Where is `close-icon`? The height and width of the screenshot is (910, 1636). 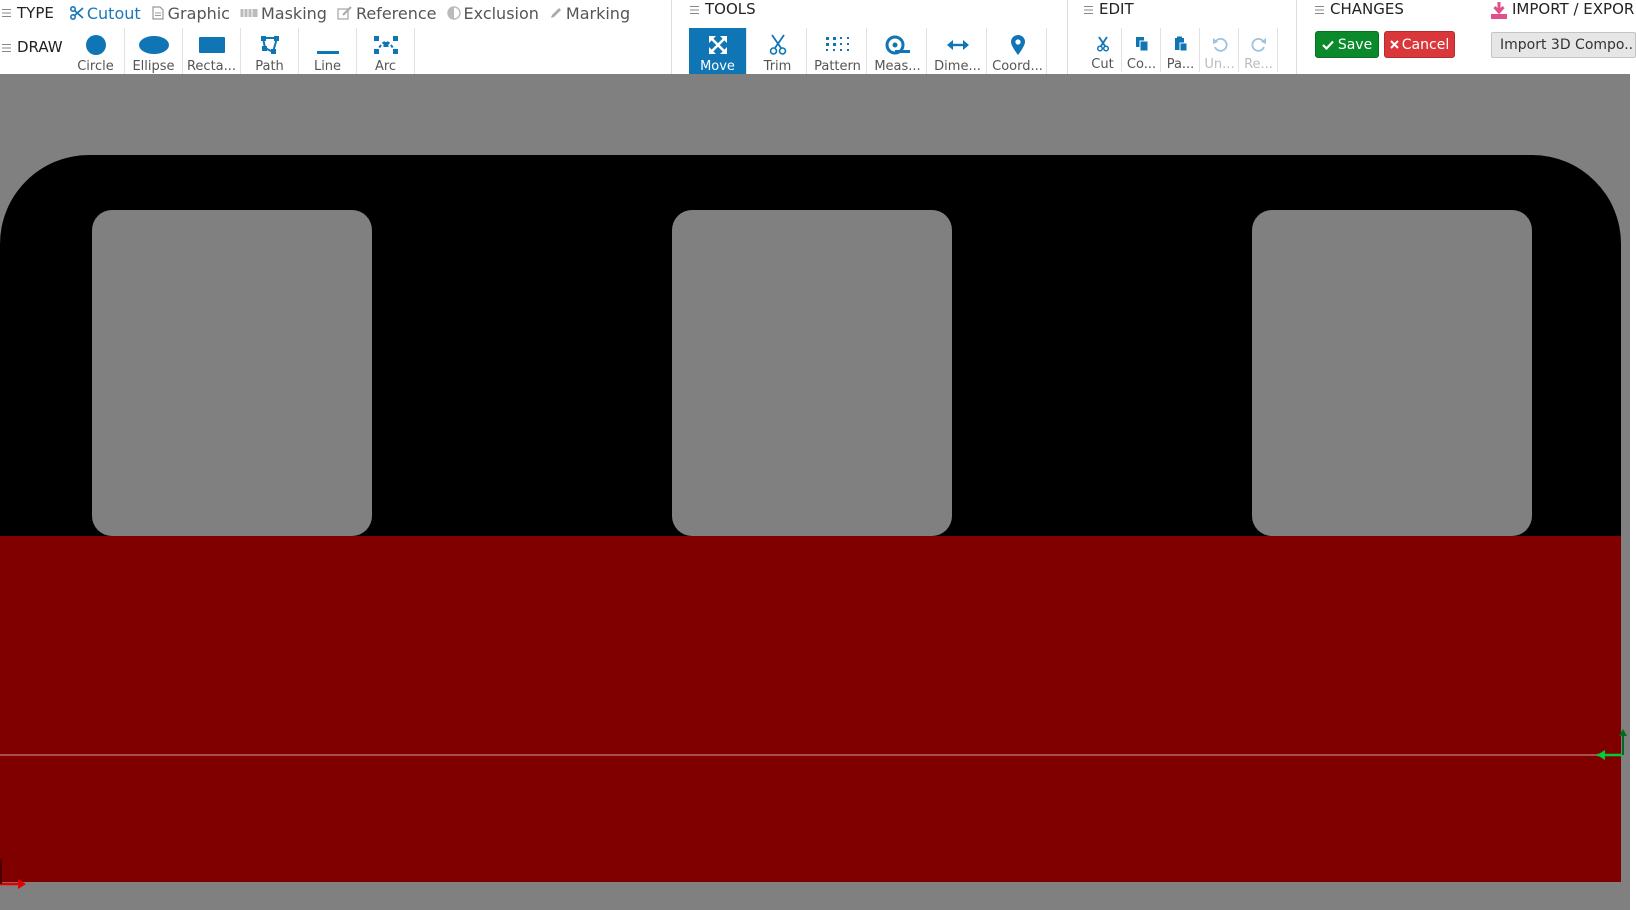 close-icon is located at coordinates (1394, 44).